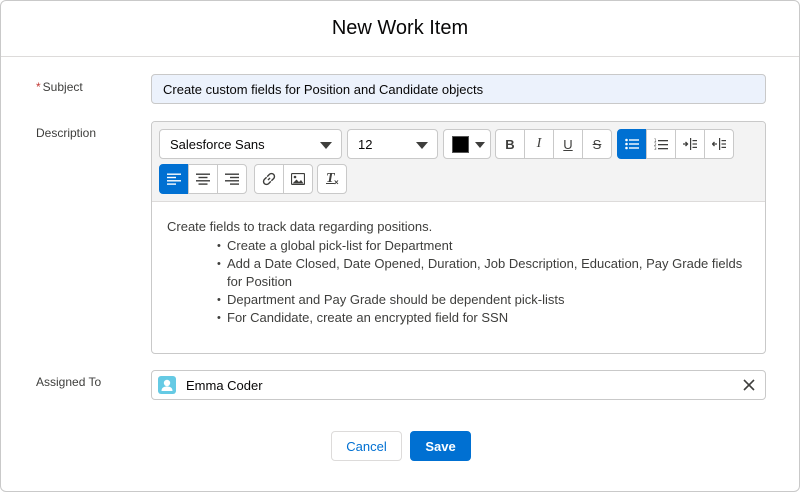  I want to click on underline-icon: U, so click(568, 144).